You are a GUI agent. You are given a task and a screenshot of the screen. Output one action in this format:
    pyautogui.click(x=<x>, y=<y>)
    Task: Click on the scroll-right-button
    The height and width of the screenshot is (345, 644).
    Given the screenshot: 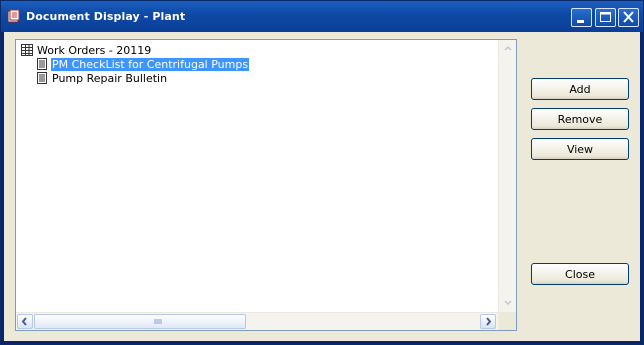 What is the action you would take?
    pyautogui.click(x=488, y=321)
    